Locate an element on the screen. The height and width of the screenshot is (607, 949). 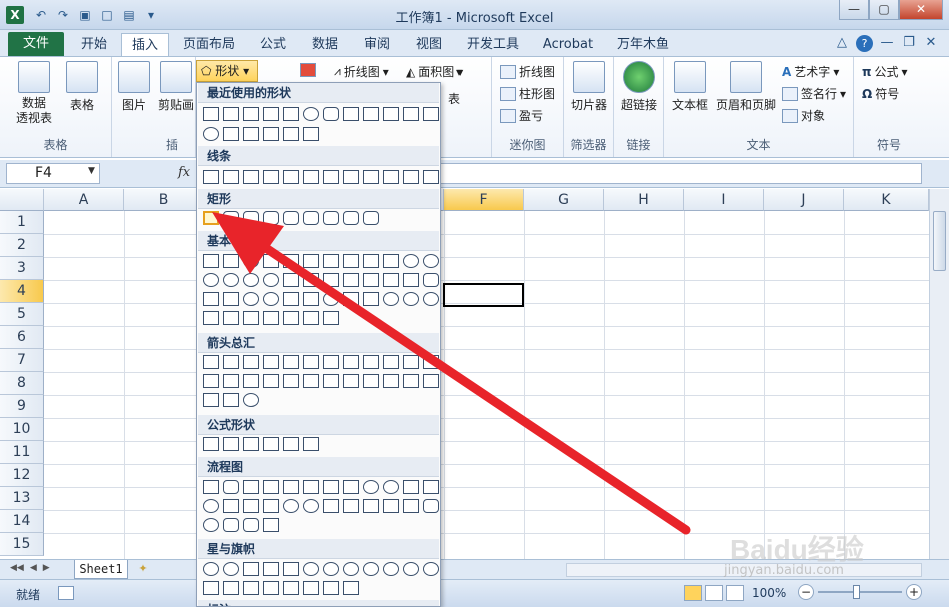
flowchart-display-icon is located at coordinates (271, 525).